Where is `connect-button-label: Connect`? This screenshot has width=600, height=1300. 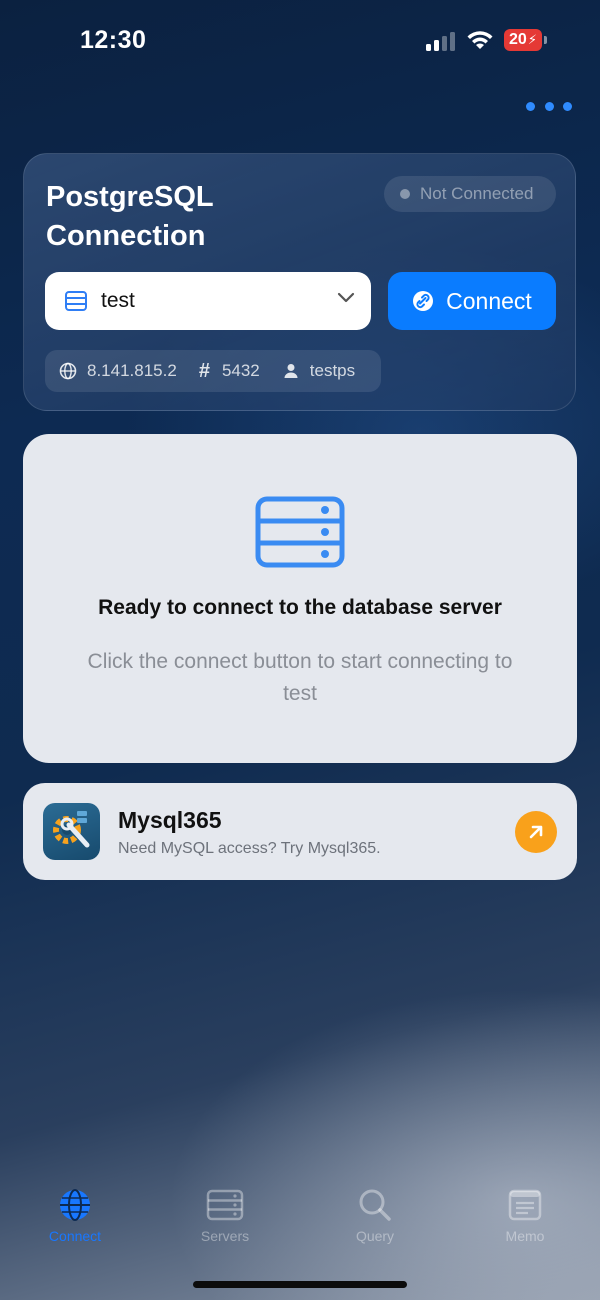
connect-button-label: Connect is located at coordinates (489, 300).